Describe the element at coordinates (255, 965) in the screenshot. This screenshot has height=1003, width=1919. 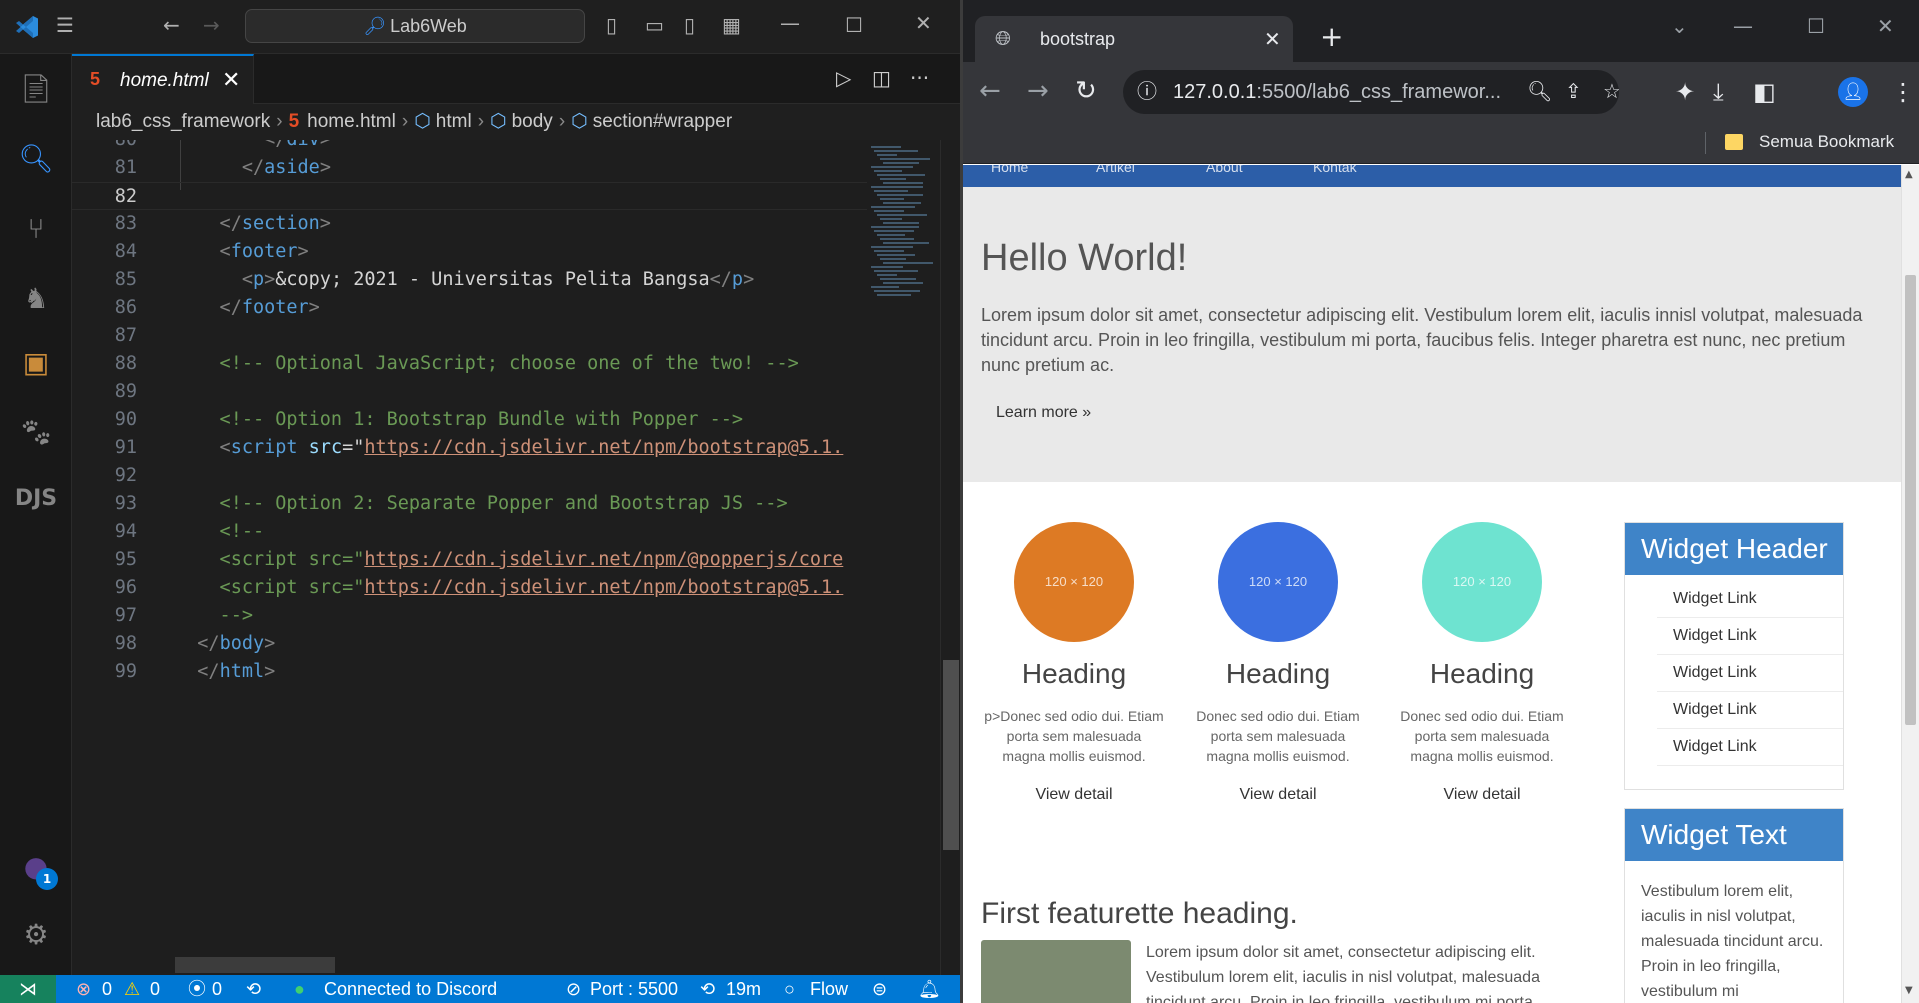
I see `editor-horizontal-scrollbar` at that location.